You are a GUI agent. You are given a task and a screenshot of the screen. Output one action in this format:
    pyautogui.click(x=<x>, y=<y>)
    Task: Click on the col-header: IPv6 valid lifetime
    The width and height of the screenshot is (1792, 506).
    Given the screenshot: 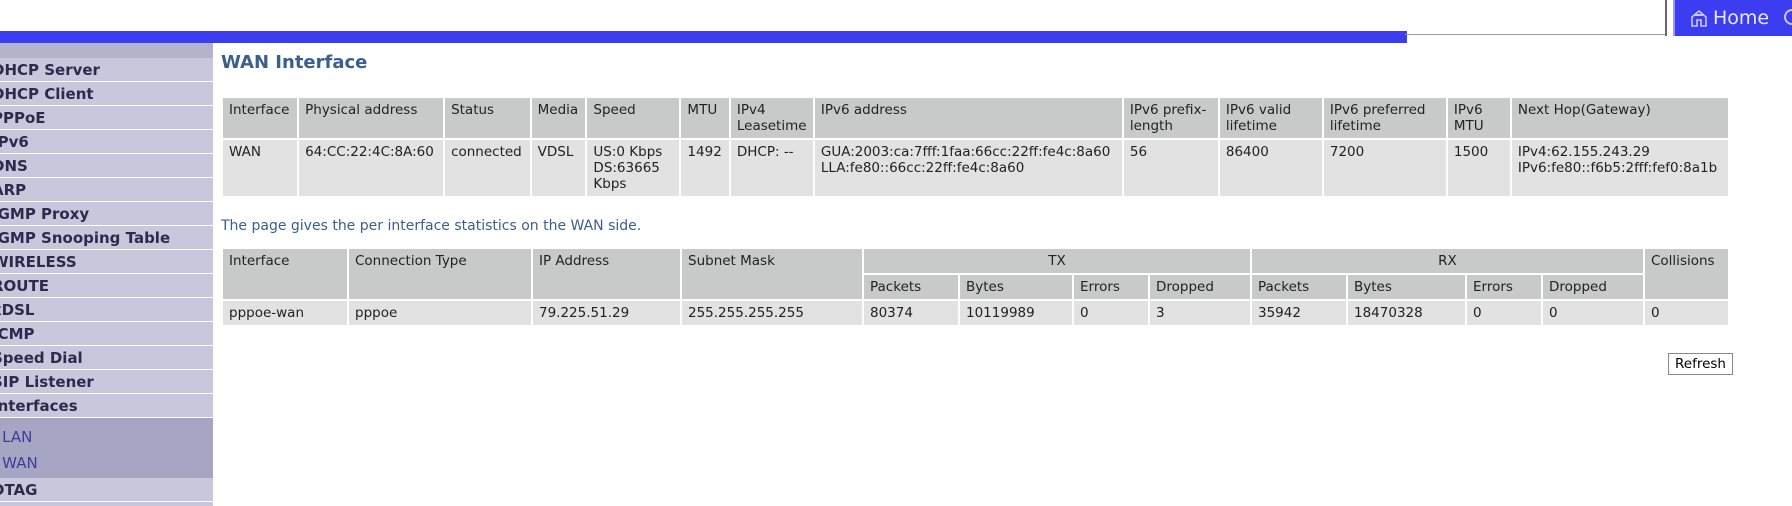 What is the action you would take?
    pyautogui.click(x=1270, y=118)
    